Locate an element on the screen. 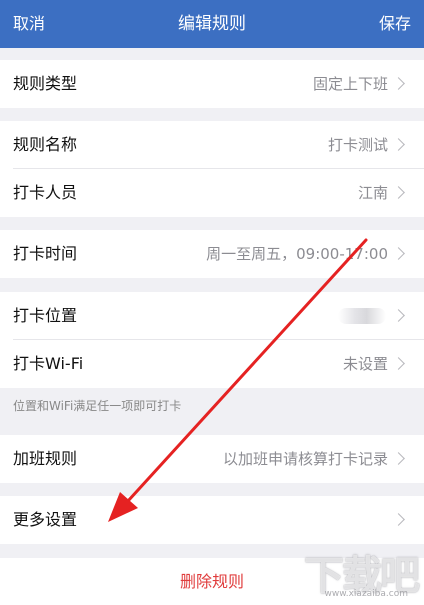 The image size is (424, 605). row-label: 打卡人员 is located at coordinates (45, 192).